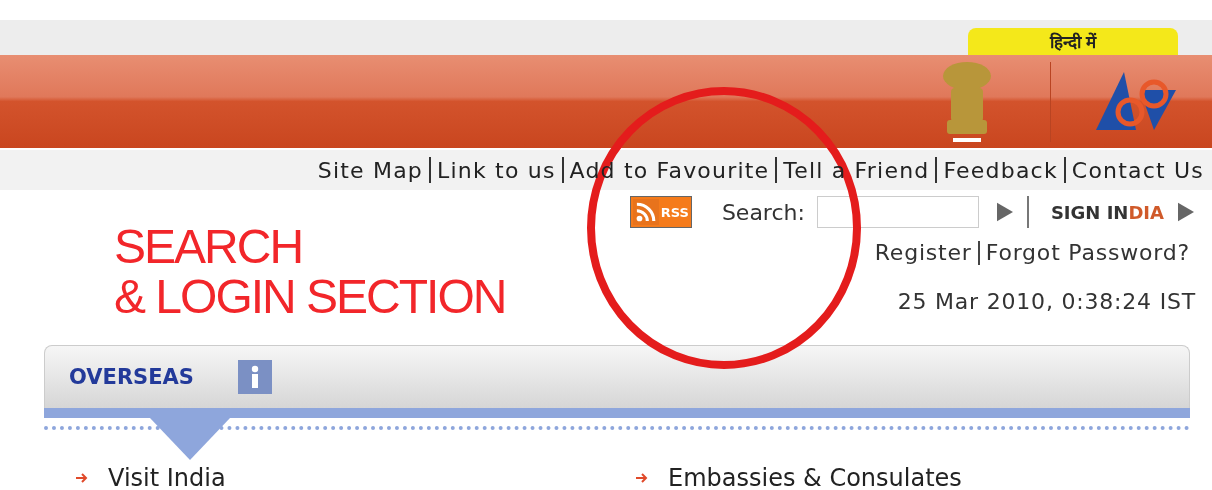 The width and height of the screenshot is (1212, 490). What do you see at coordinates (131, 377) in the screenshot?
I see `tab: OVERSEAS` at bounding box center [131, 377].